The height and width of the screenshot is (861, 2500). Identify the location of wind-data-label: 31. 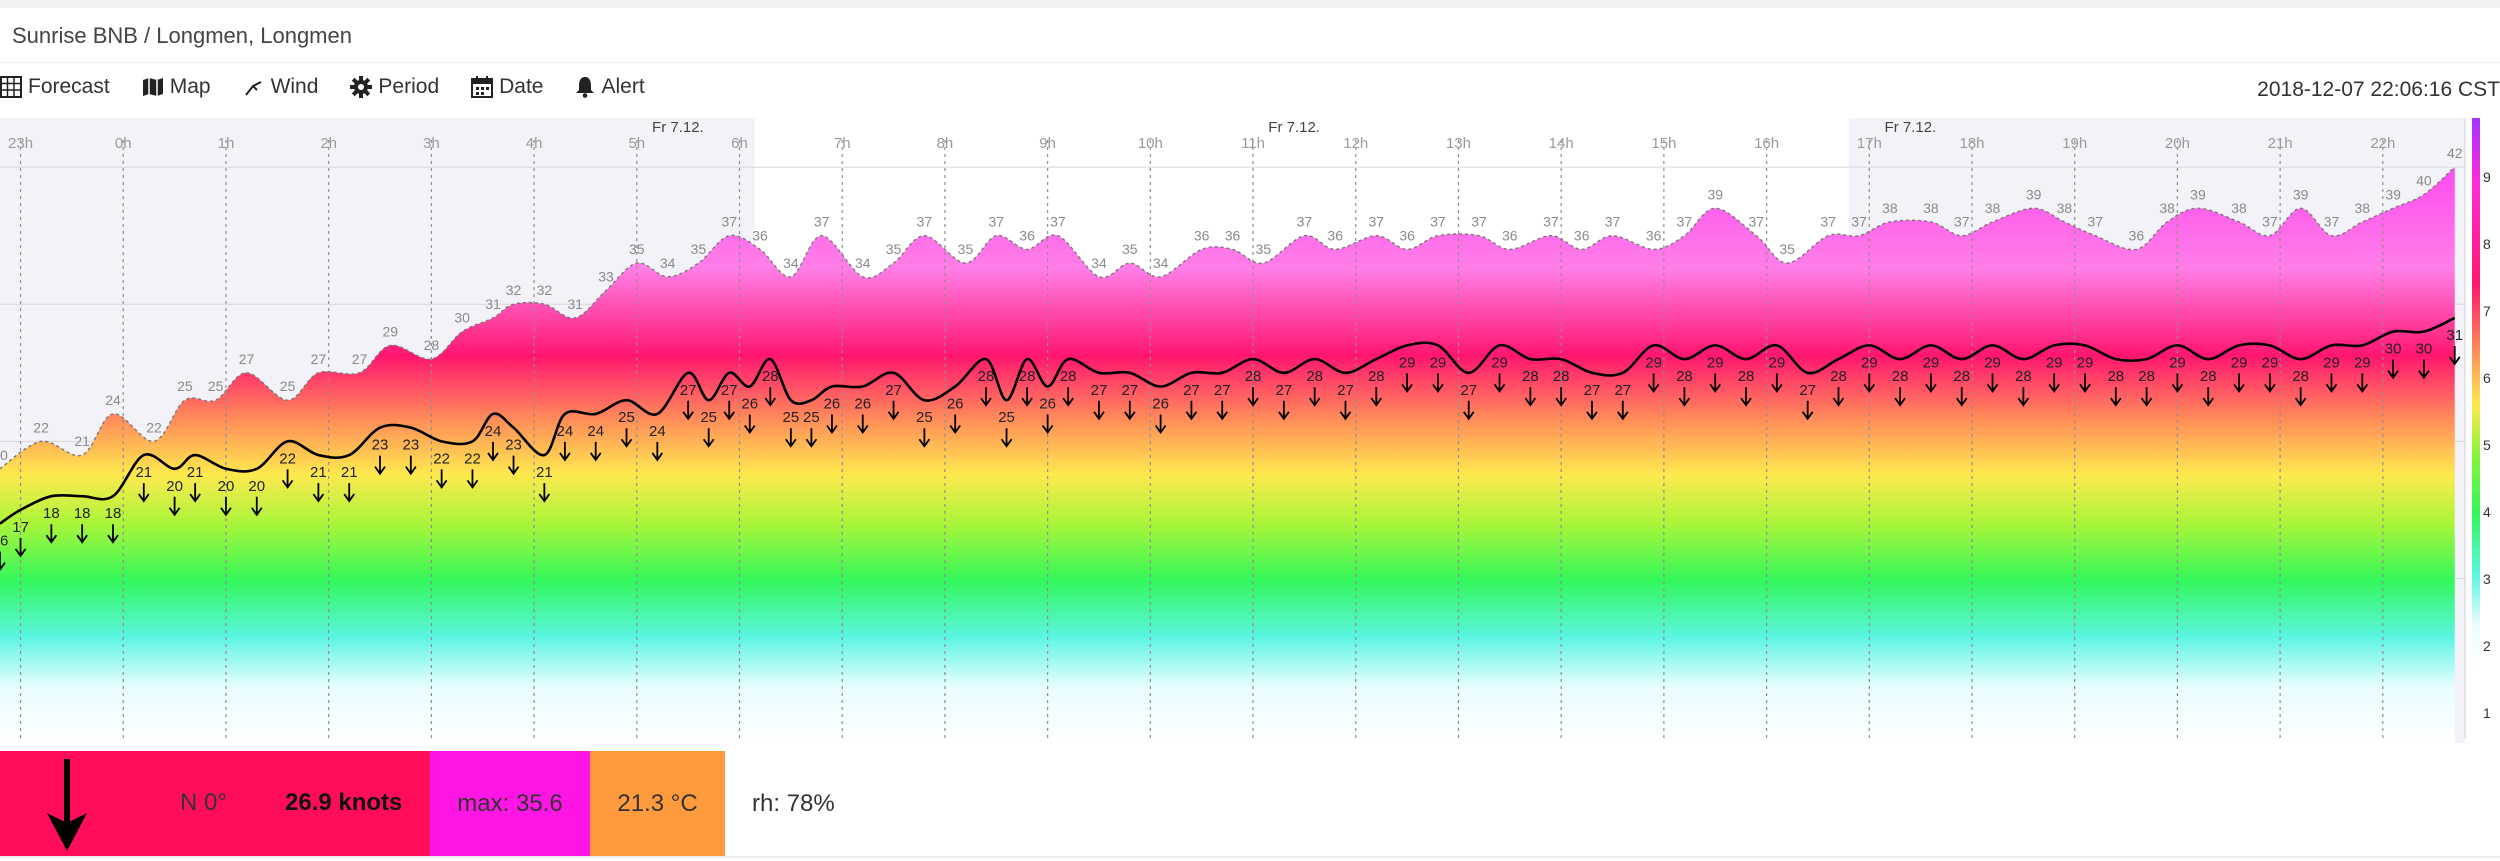
(2454, 335).